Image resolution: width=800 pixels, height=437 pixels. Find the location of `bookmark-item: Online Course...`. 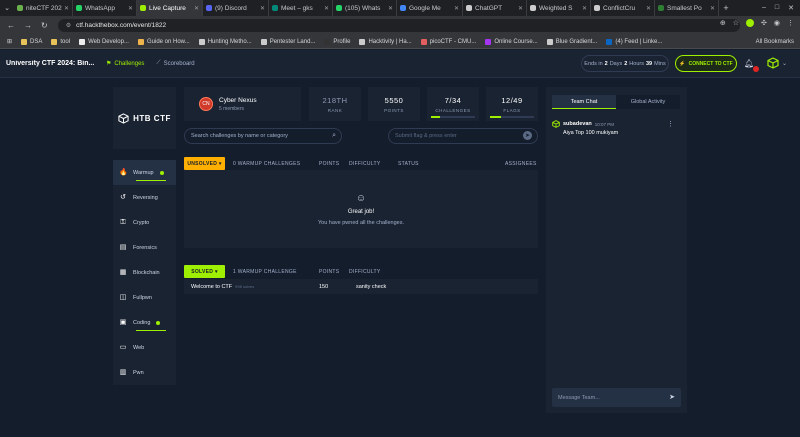

bookmark-item: Online Course... is located at coordinates (511, 41).